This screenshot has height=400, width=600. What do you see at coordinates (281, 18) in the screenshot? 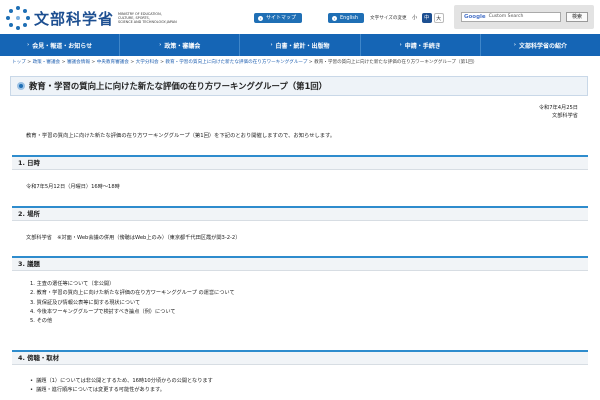
I see `sitemap-label: サイトマップ` at bounding box center [281, 18].